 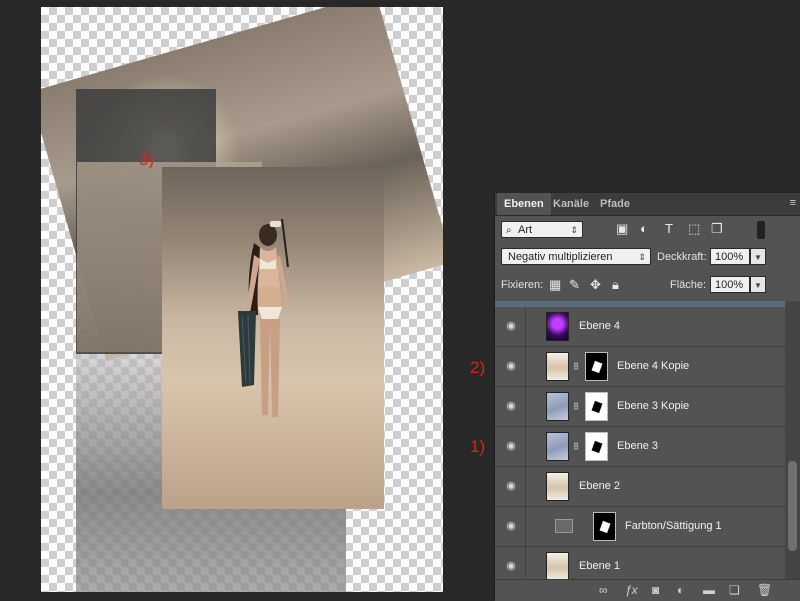 I want to click on trash-icon: 🗑︎, so click(x=764, y=590).